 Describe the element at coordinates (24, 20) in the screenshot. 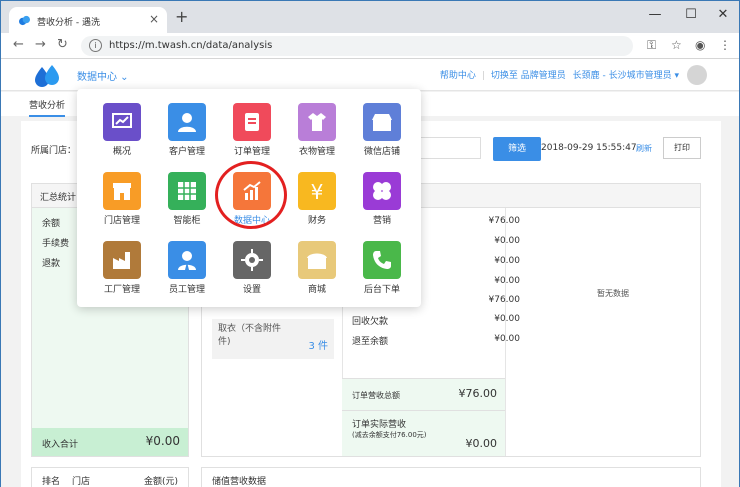

I see `favicon-icon` at that location.